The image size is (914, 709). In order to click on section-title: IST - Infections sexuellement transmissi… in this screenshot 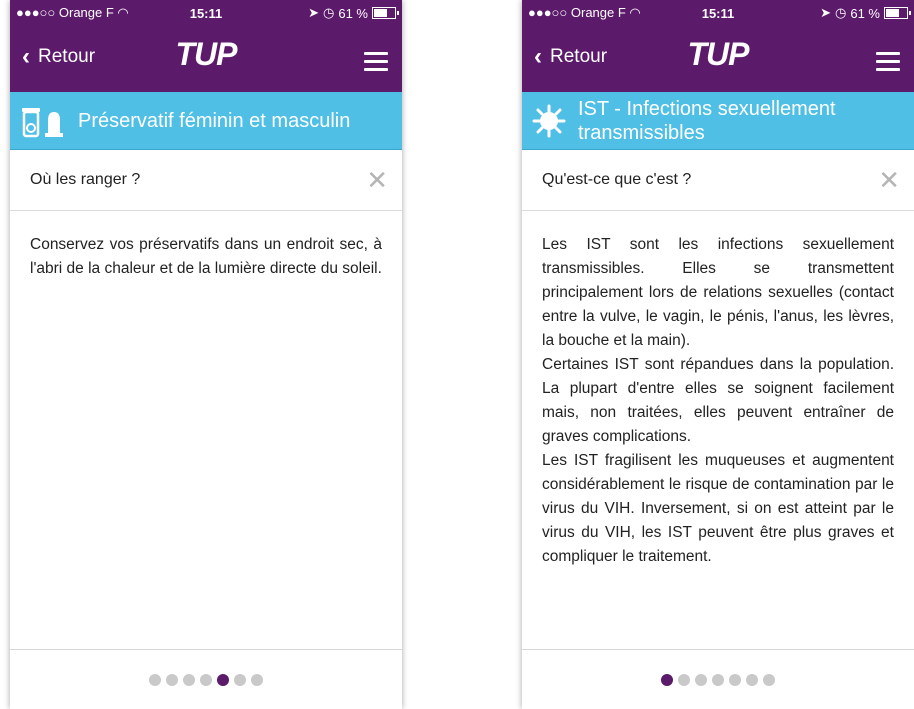, I will do `click(707, 120)`.